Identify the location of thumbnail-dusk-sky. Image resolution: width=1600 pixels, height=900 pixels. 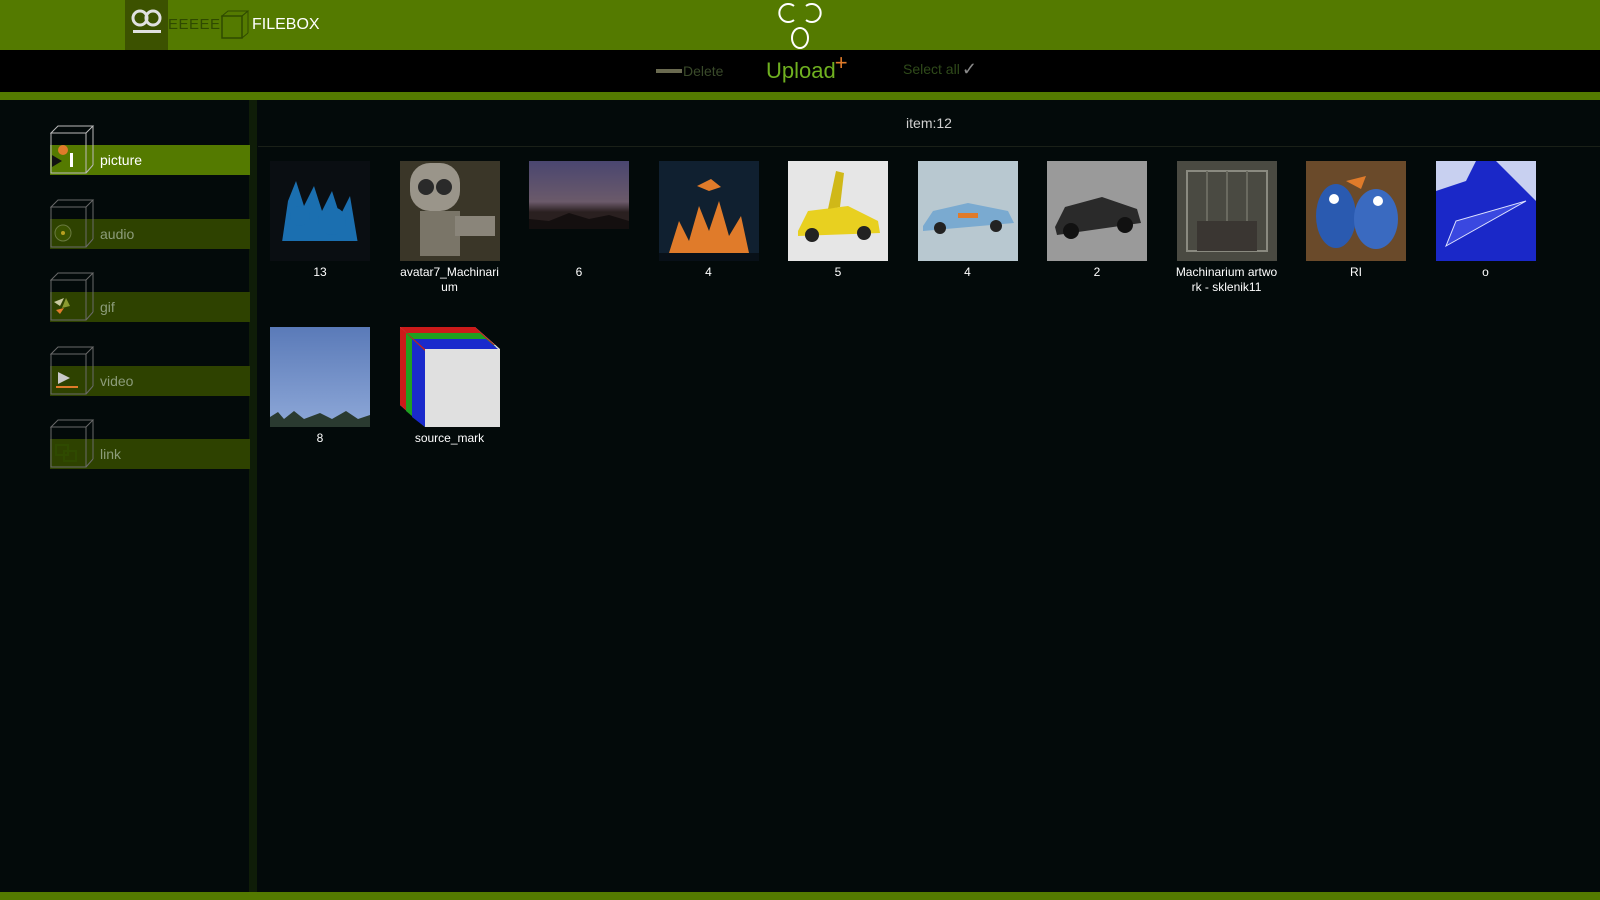
(579, 211).